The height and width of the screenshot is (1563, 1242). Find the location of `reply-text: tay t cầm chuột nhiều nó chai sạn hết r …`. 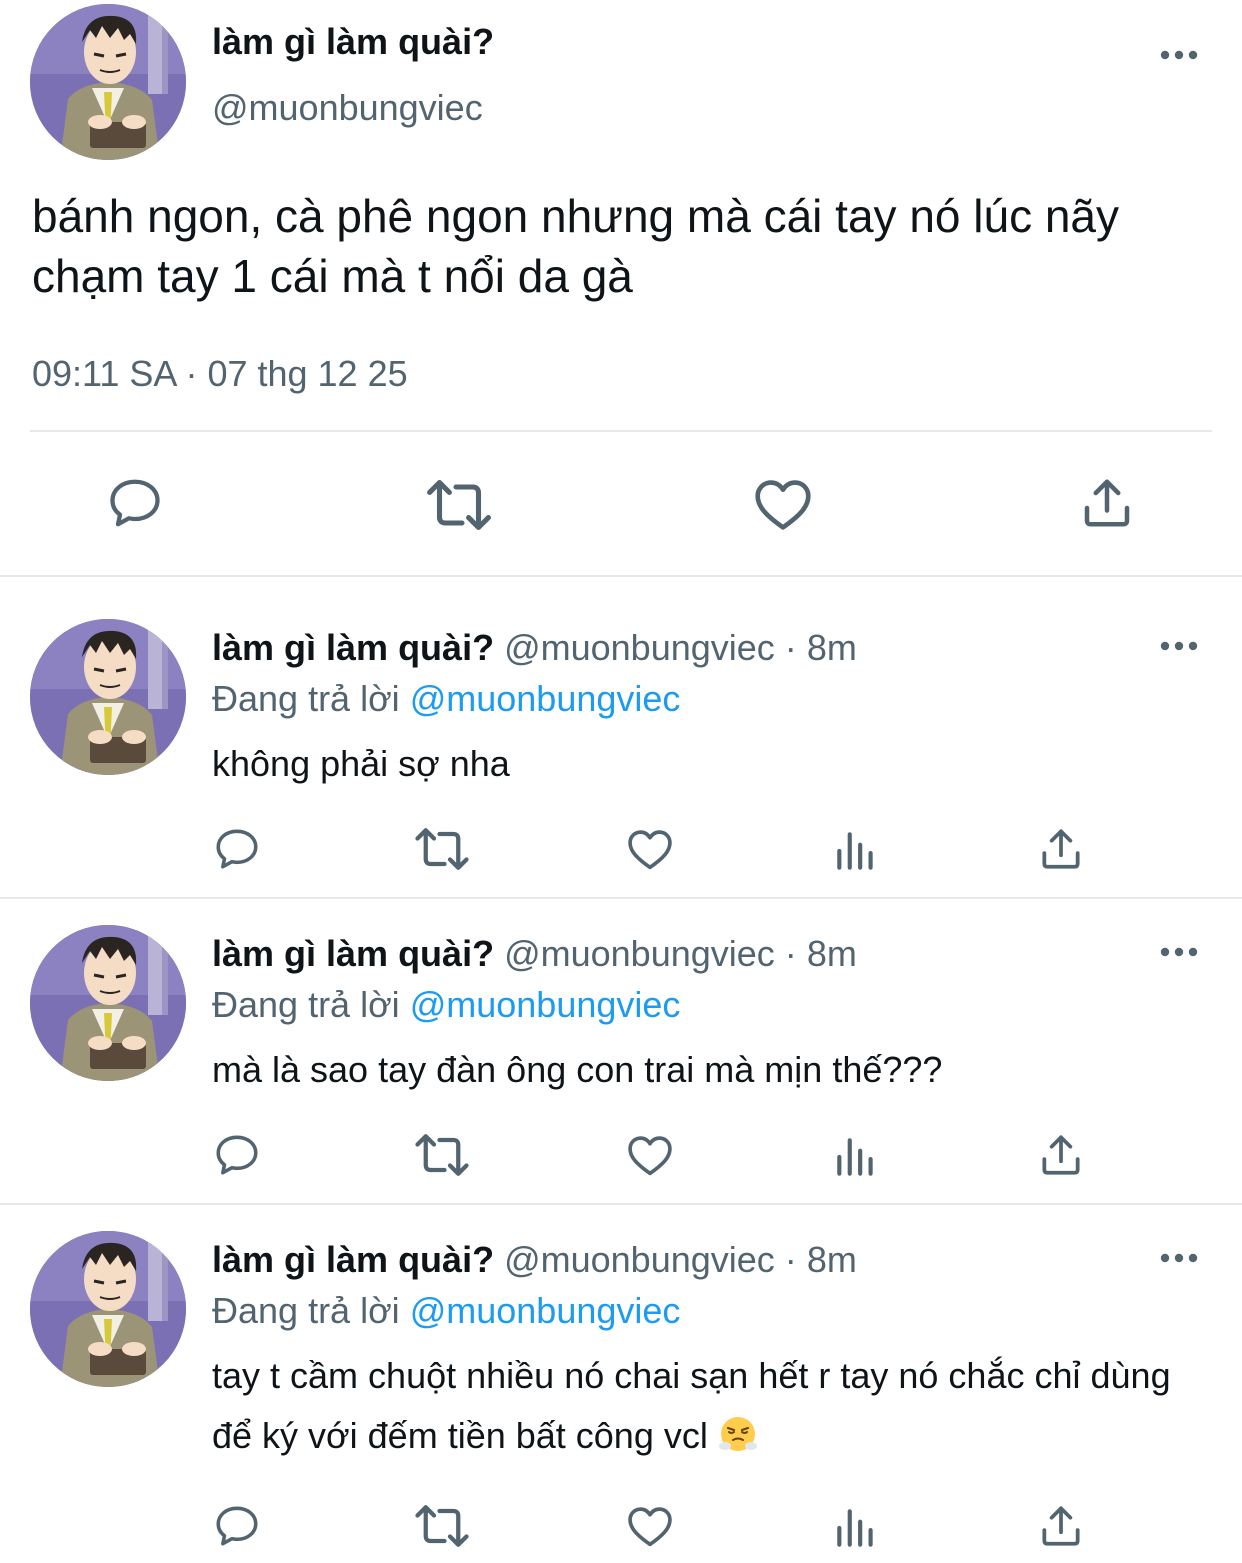

reply-text: tay t cầm chuột nhiều nó chai sạn hết r … is located at coordinates (691, 1405).